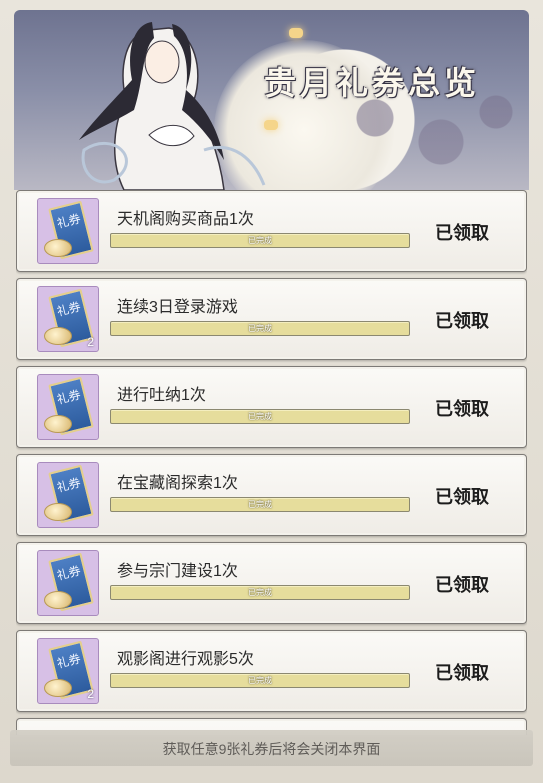 The width and height of the screenshot is (543, 783). What do you see at coordinates (185, 219) in the screenshot?
I see `task-name: 天机阁购买商品1次` at bounding box center [185, 219].